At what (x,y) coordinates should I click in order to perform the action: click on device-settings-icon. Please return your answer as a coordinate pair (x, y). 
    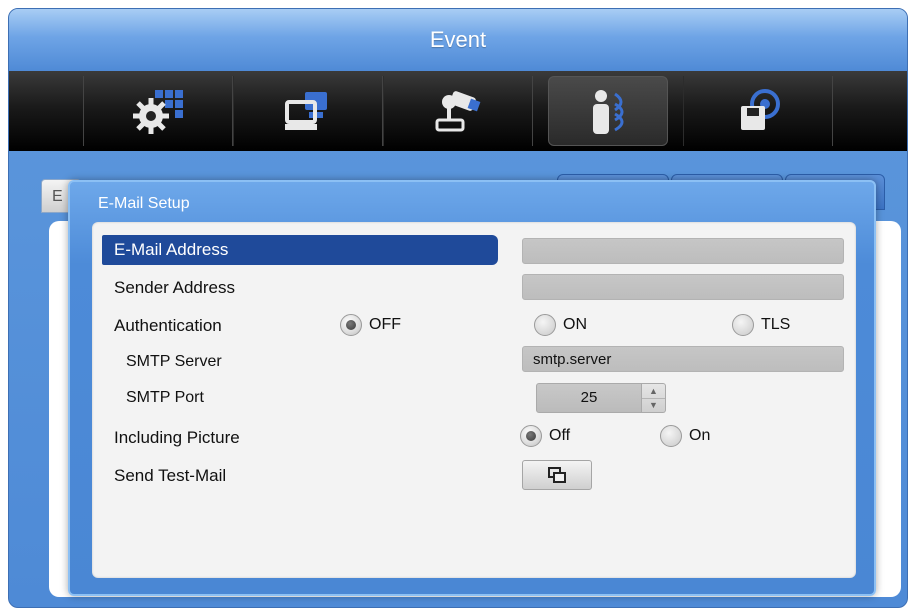
    Looking at the image, I should click on (158, 112).